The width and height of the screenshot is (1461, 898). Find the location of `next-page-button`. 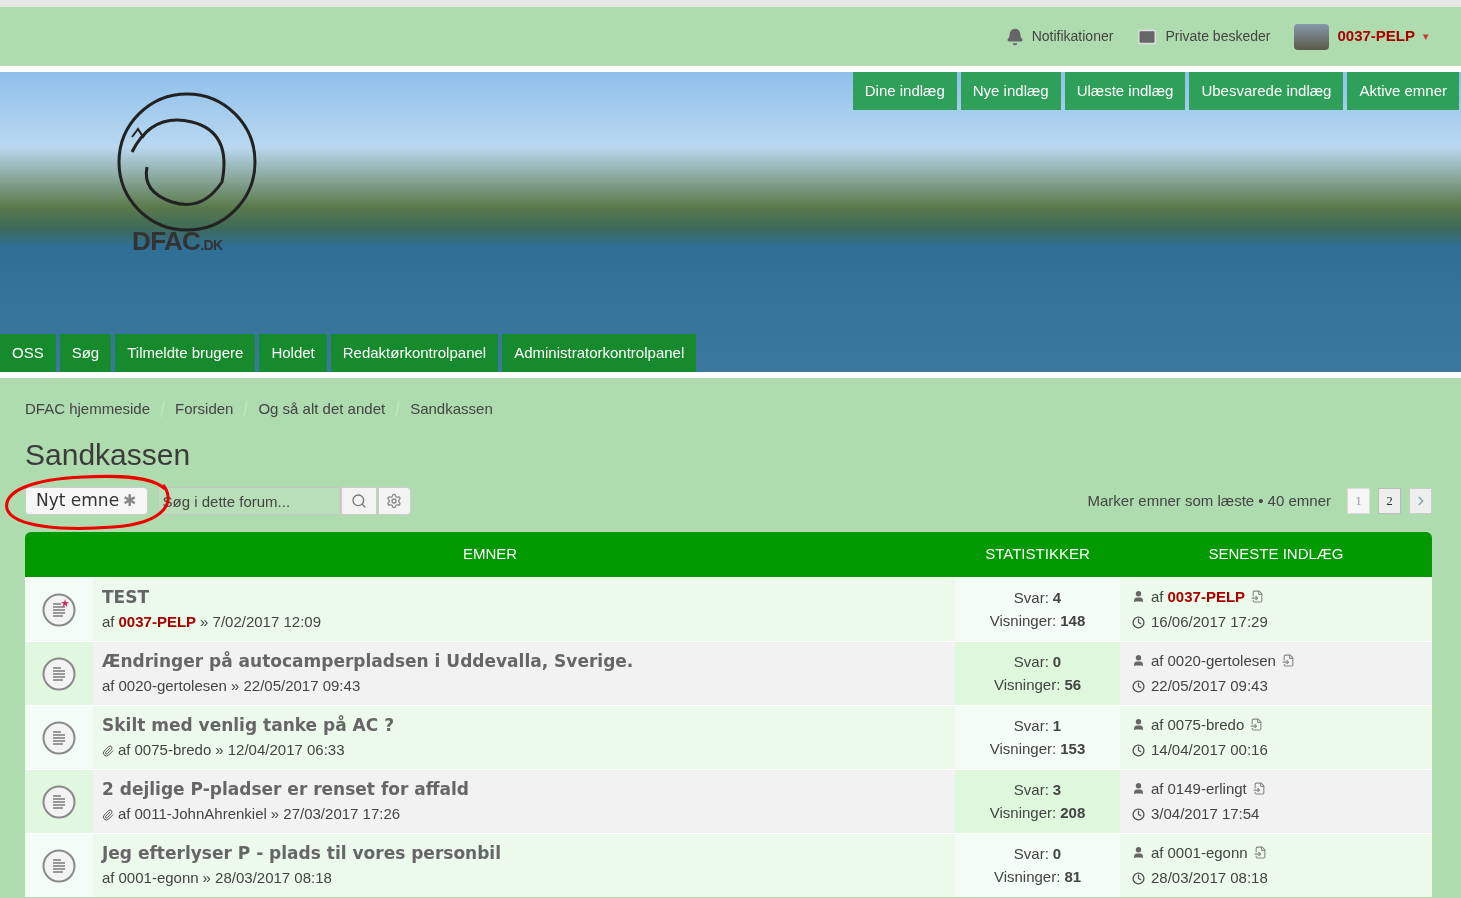

next-page-button is located at coordinates (1420, 501).